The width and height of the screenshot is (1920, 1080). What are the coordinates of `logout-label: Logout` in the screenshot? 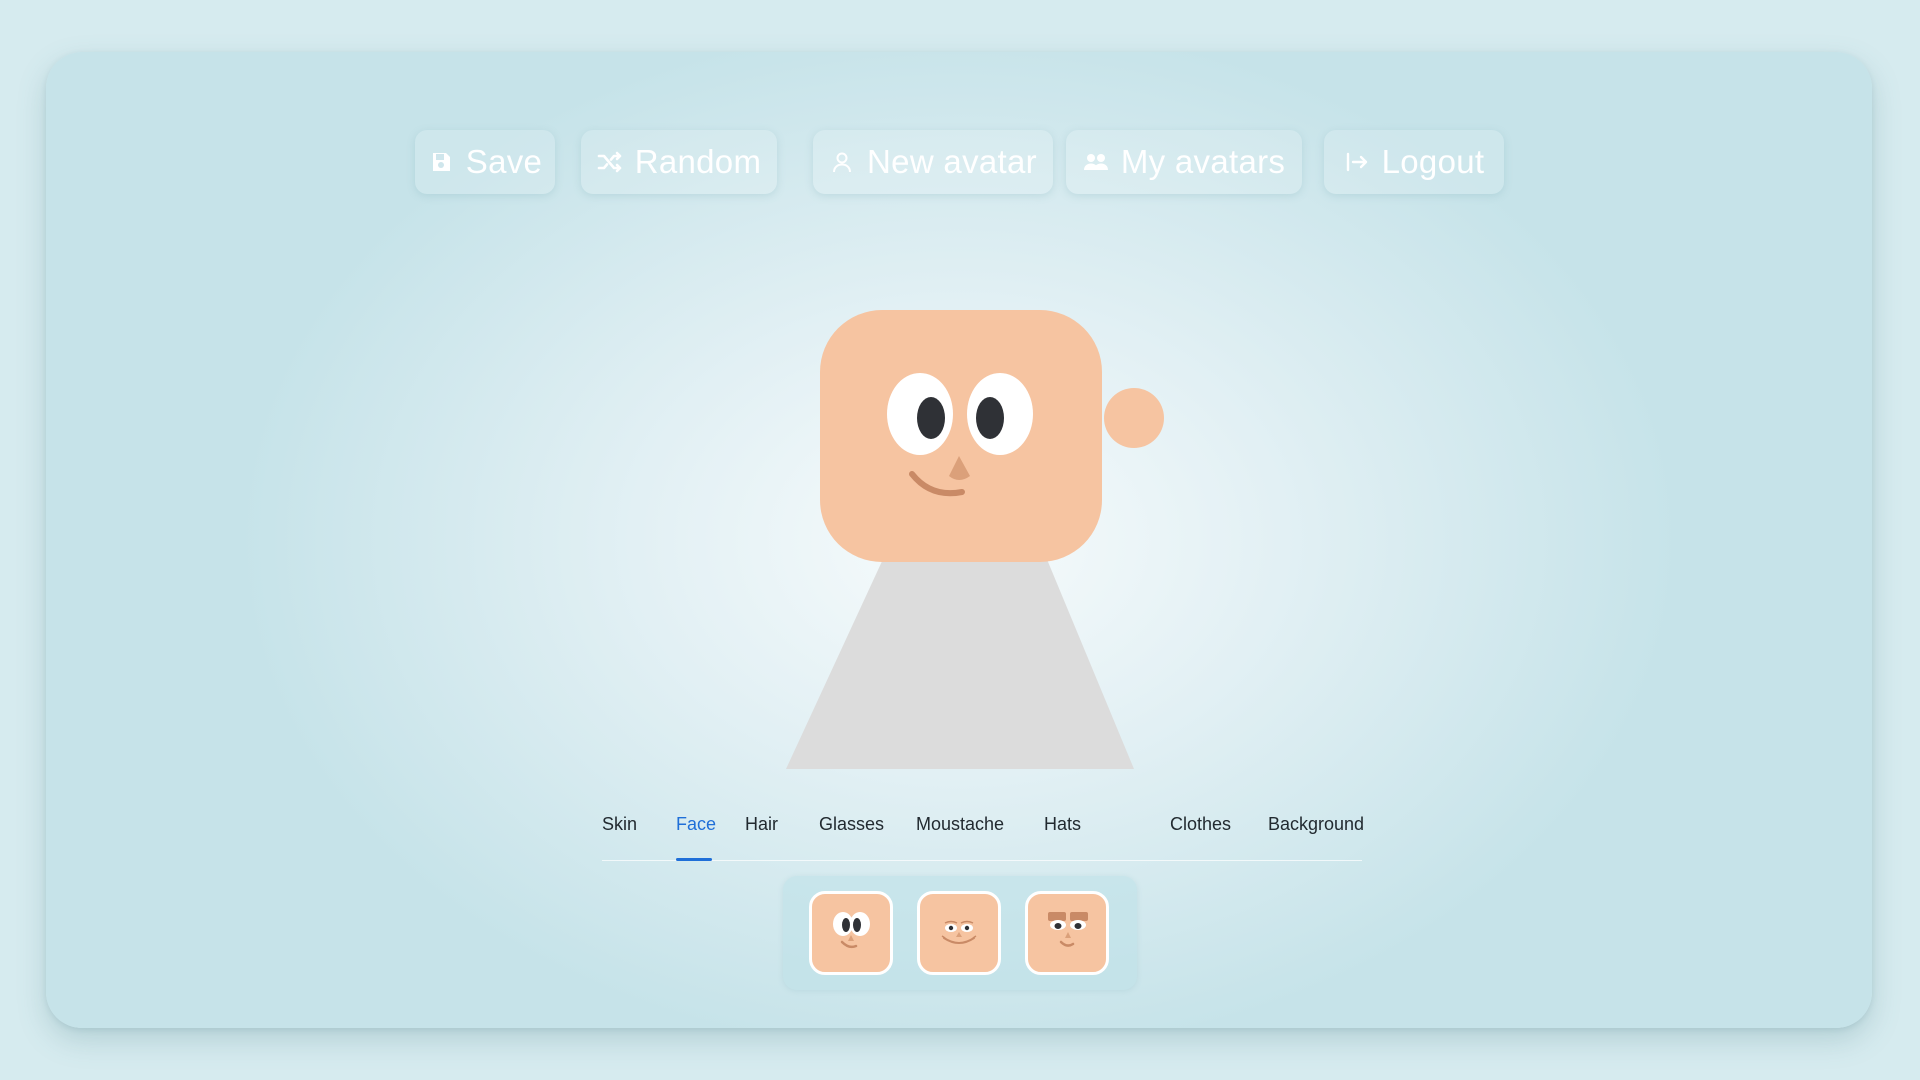 It's located at (1433, 161).